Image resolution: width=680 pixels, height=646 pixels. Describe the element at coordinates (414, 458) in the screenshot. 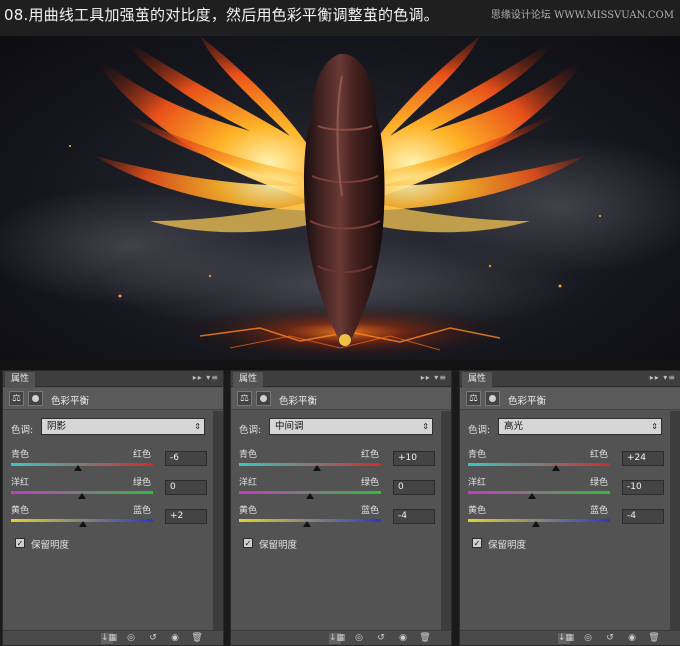

I see `slider-value-cyan-red: +10` at that location.